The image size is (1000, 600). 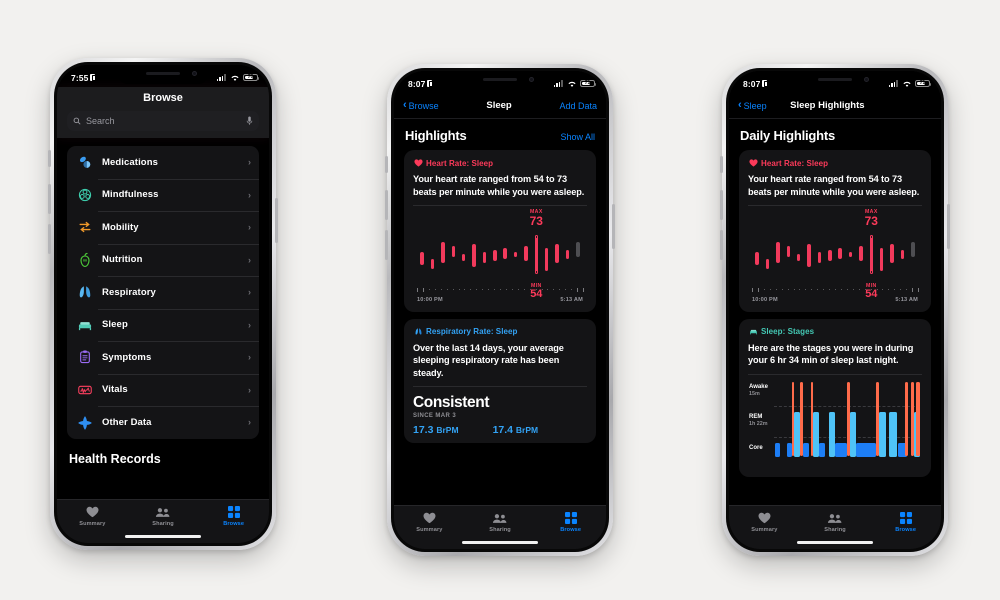 What do you see at coordinates (756, 417) in the screenshot?
I see `stage-name: REM` at bounding box center [756, 417].